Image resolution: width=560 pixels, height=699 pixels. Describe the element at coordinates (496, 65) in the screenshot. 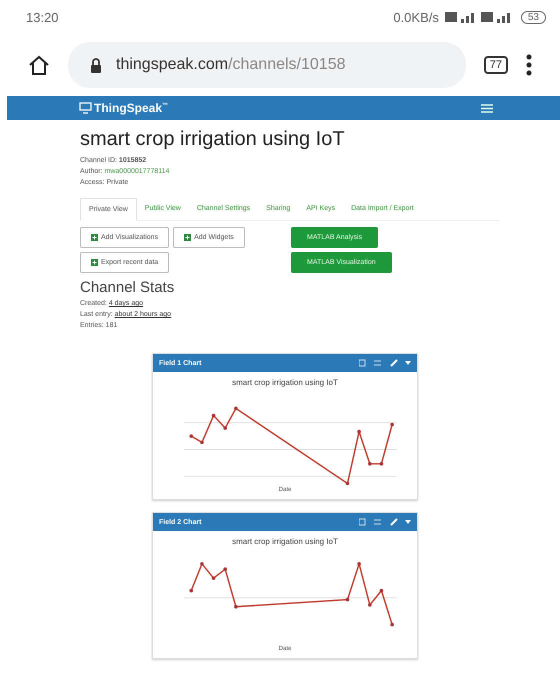

I see `tab-count-button: 77` at that location.